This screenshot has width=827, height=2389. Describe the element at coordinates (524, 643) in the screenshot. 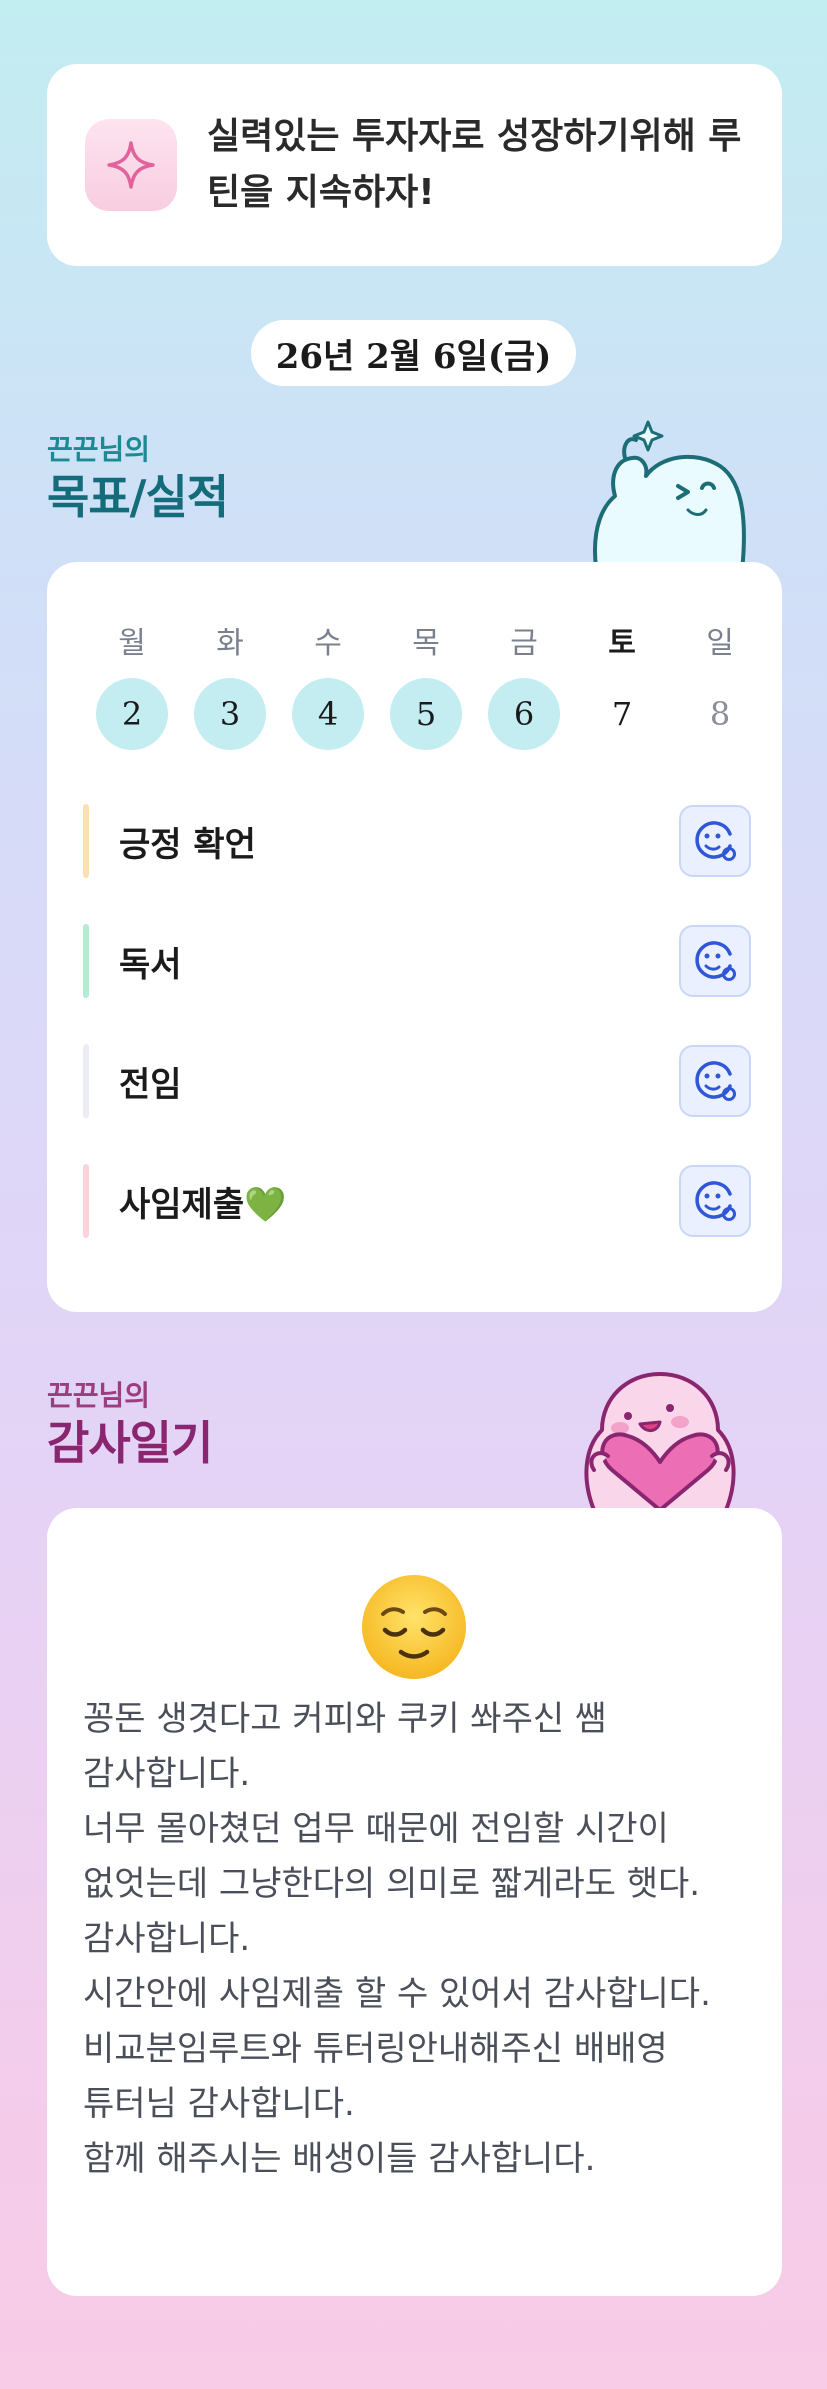

I see `weekday-label: 금` at that location.